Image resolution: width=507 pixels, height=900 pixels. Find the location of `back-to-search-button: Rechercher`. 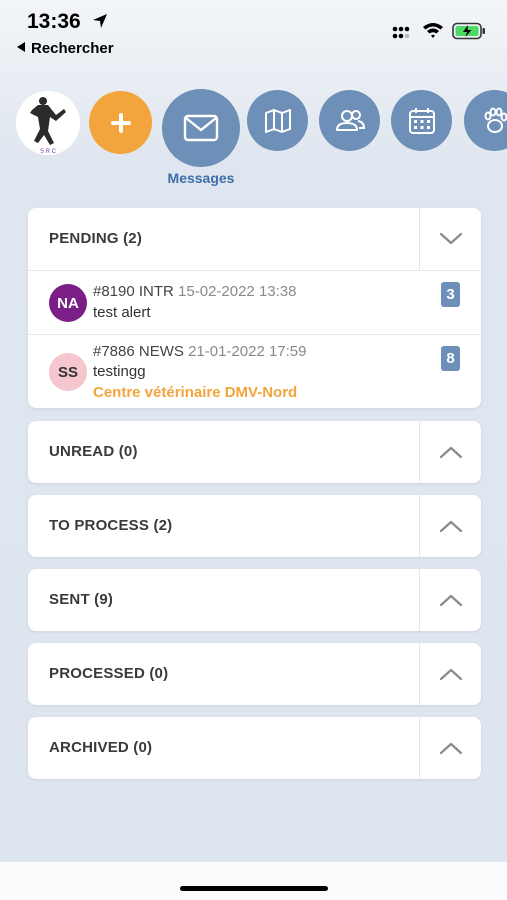

back-to-search-button: Rechercher is located at coordinates (65, 48).